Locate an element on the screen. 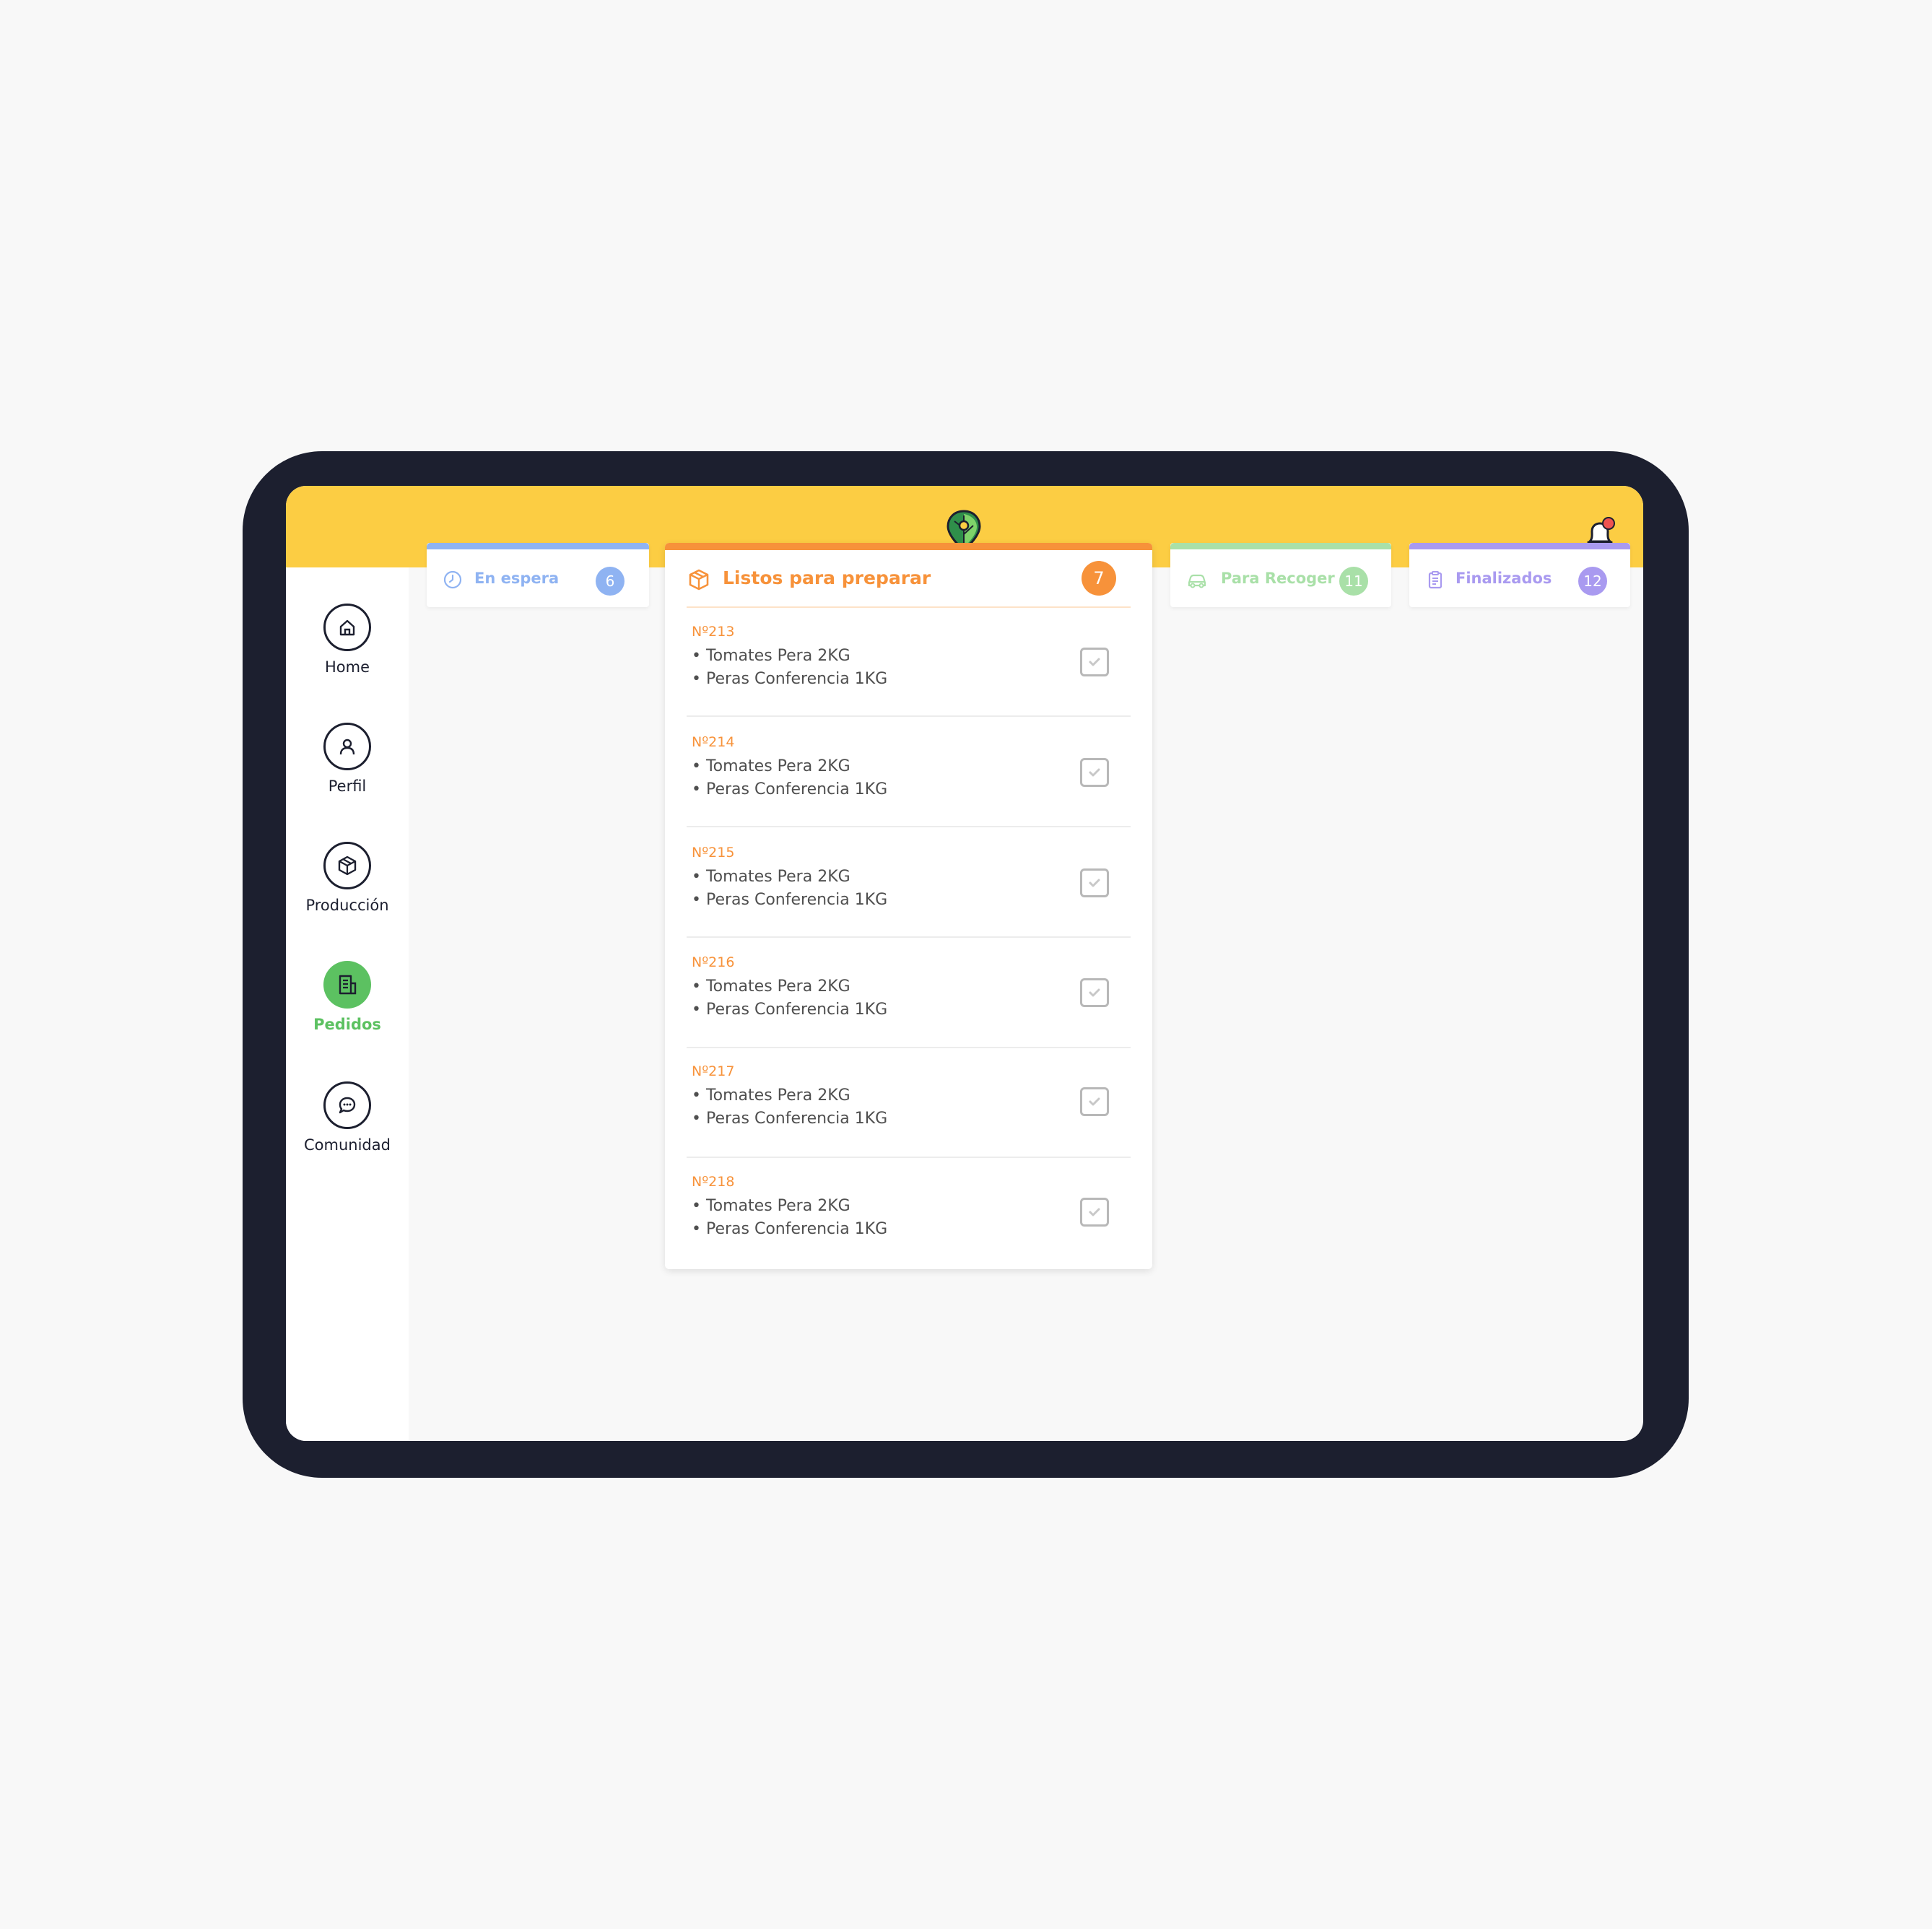 This screenshot has width=1932, height=1929. user-icon is located at coordinates (347, 747).